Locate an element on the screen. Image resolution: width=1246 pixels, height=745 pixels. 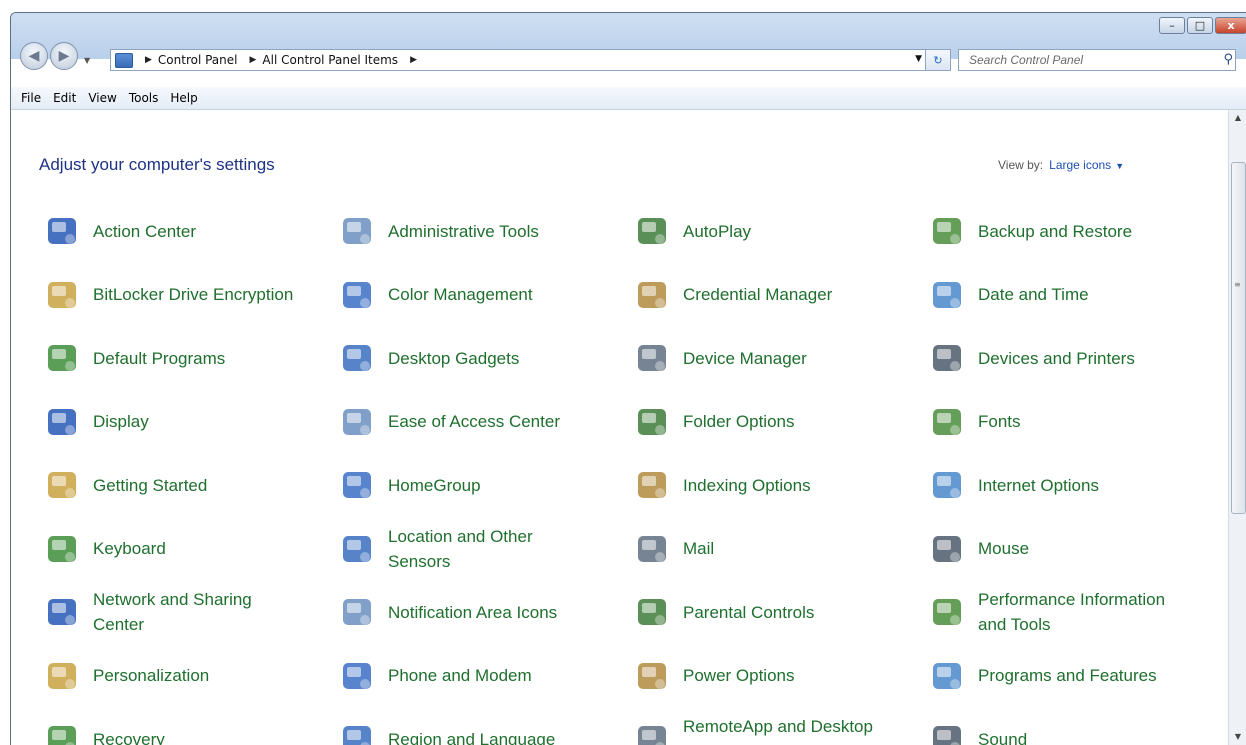
control-panel-item: Credential Manager is located at coordinates (762, 295).